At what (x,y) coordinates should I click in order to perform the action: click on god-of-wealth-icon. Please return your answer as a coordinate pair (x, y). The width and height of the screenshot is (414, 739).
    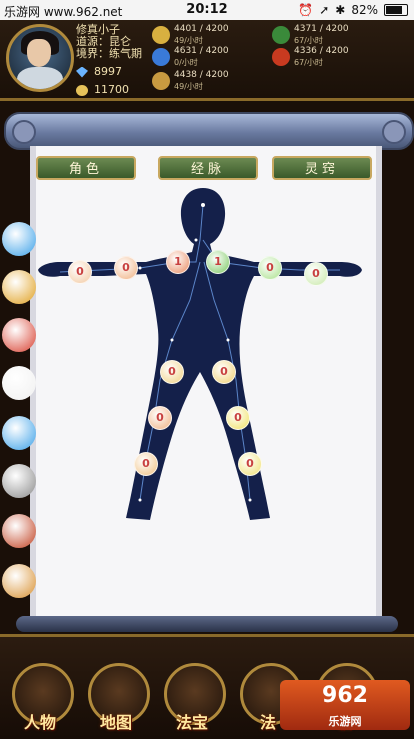
    Looking at the image, I should click on (19, 335).